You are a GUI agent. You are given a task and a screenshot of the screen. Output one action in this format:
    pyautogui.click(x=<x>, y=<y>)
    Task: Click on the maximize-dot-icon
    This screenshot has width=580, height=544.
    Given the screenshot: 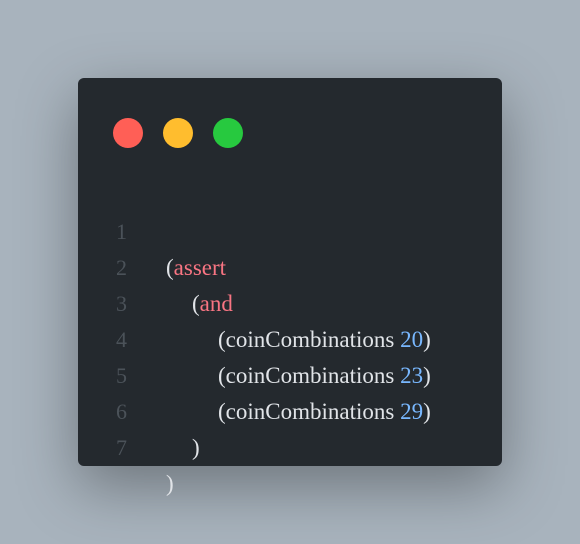 What is the action you would take?
    pyautogui.click(x=228, y=133)
    